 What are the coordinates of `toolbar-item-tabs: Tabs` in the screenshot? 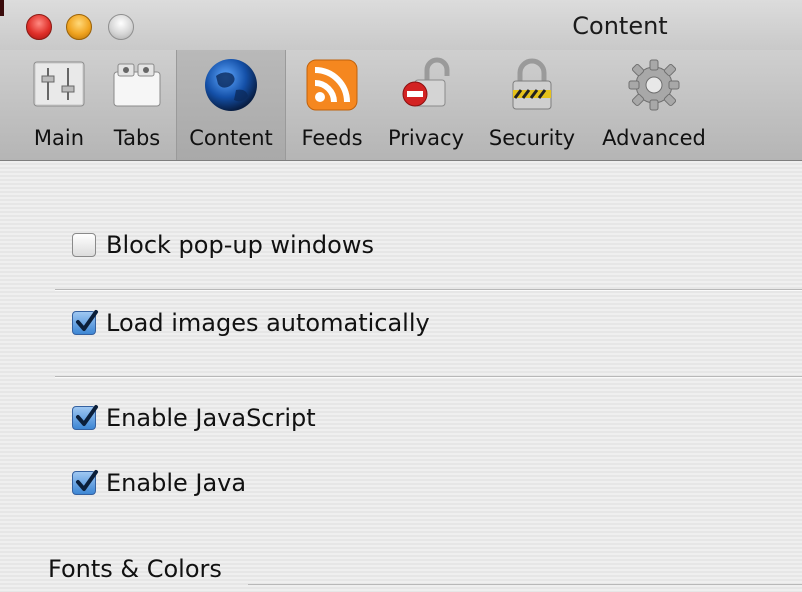 It's located at (137, 105).